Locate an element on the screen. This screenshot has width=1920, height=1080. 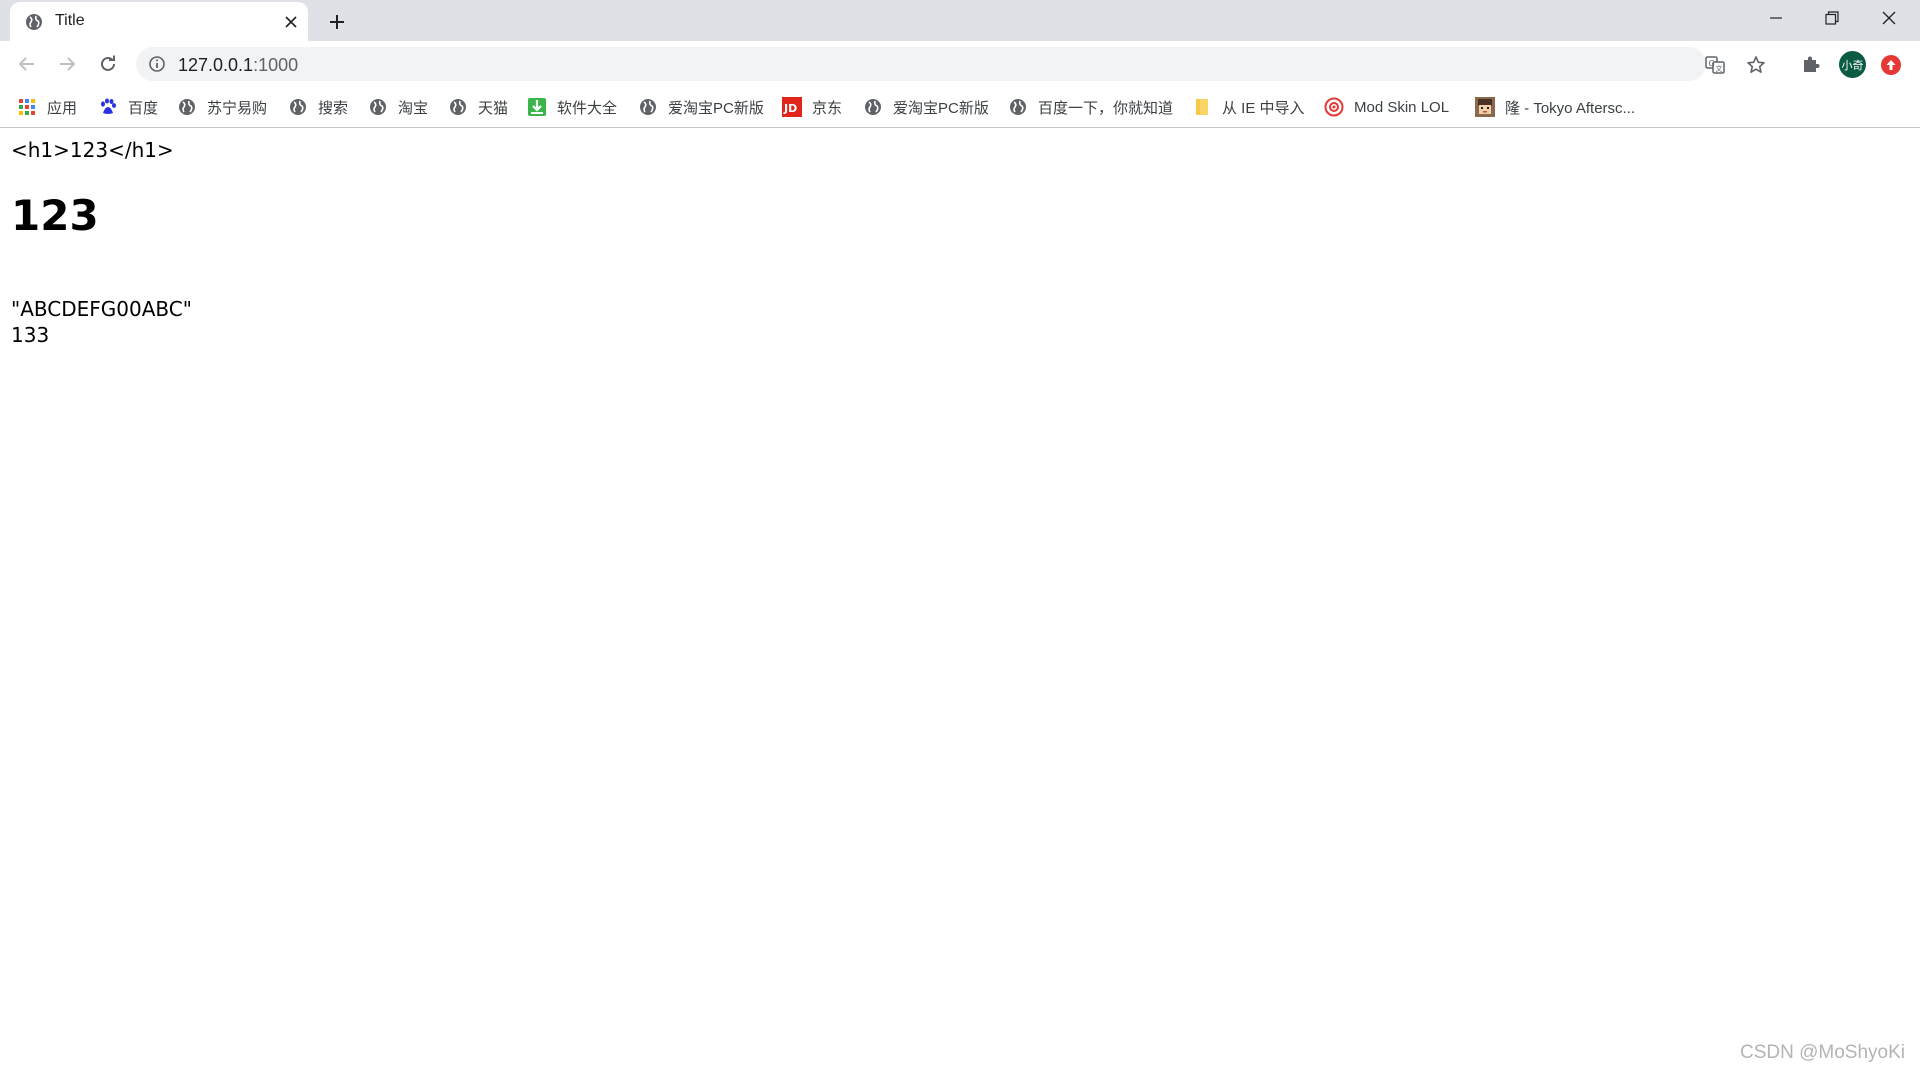
minimize-icon is located at coordinates (1776, 18).